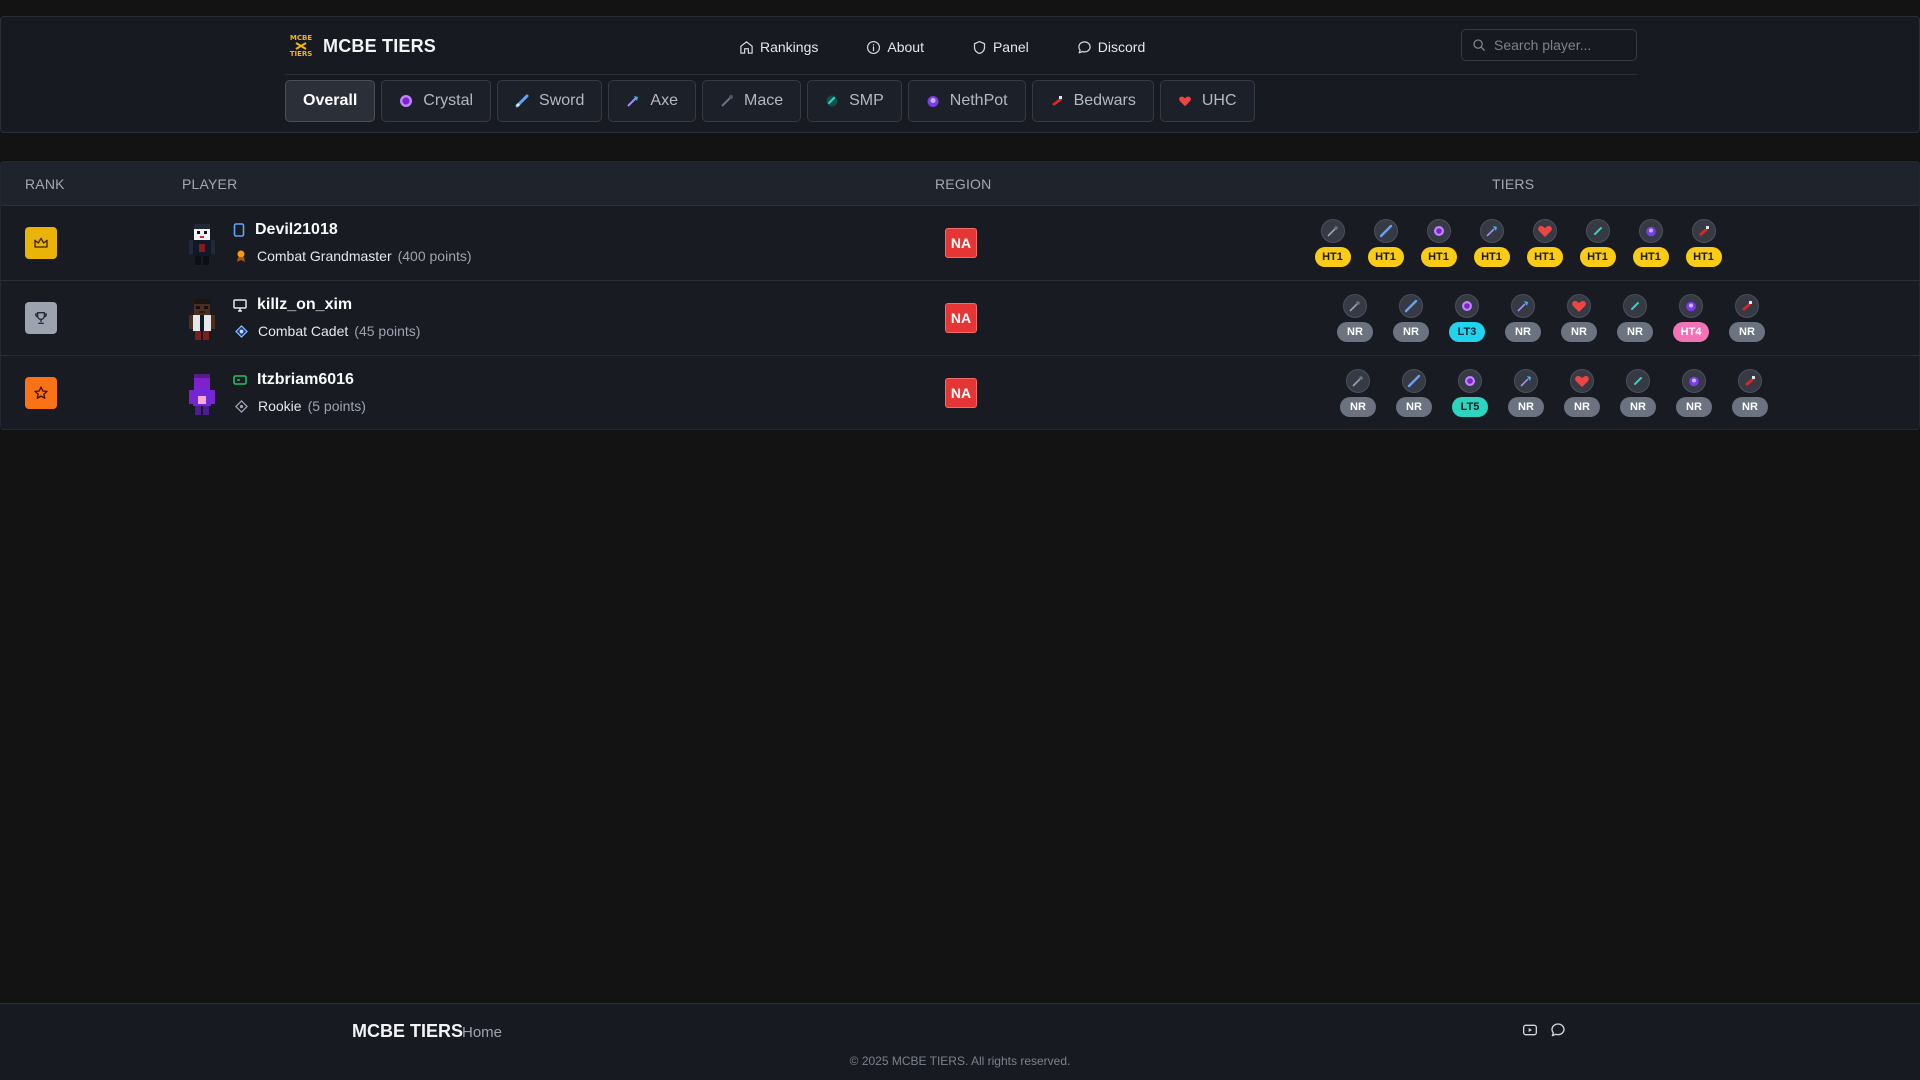 The image size is (1920, 1080). What do you see at coordinates (1000, 47) in the screenshot?
I see `nav-panel: Panel` at bounding box center [1000, 47].